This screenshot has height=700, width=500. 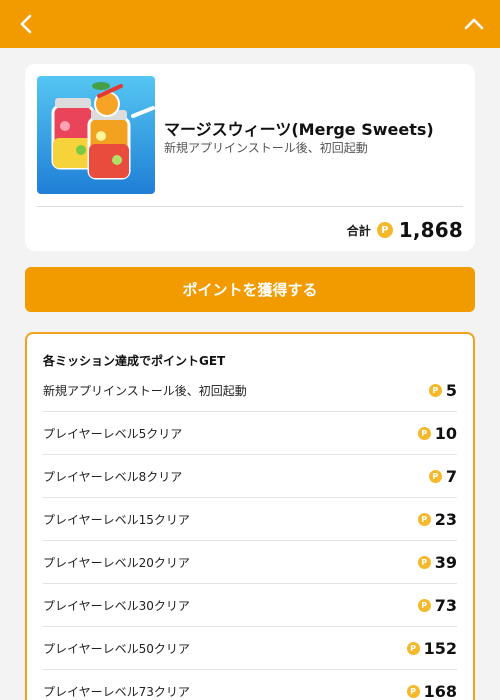 What do you see at coordinates (451, 476) in the screenshot?
I see `mission-points: 7` at bounding box center [451, 476].